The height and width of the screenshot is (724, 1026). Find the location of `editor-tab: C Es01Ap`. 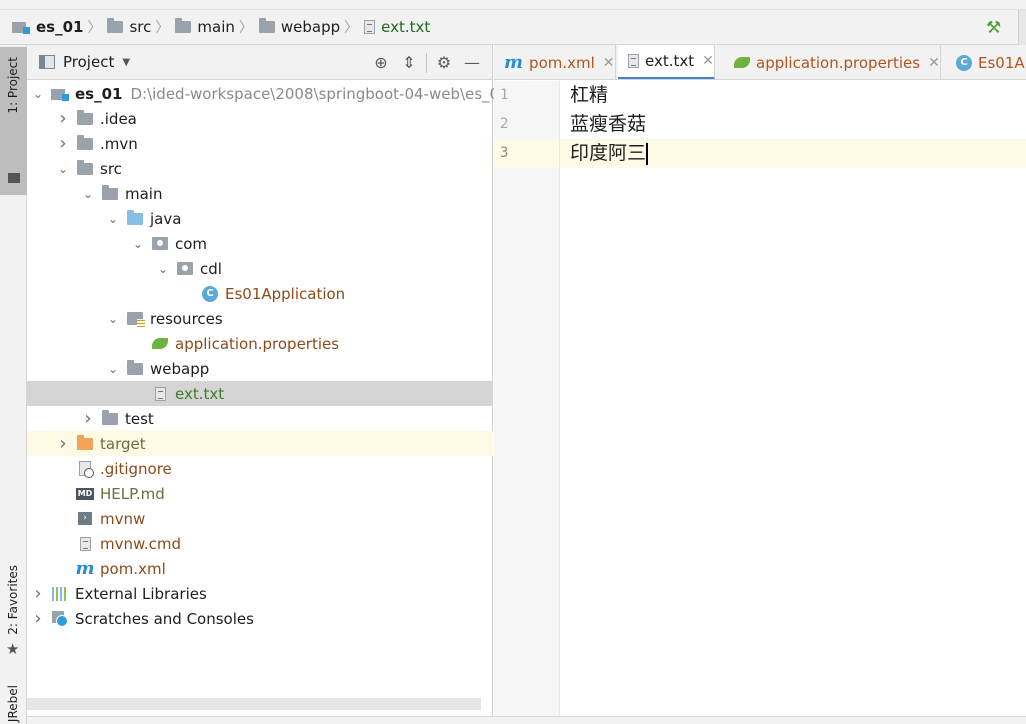

editor-tab: C Es01Ap is located at coordinates (986, 62).